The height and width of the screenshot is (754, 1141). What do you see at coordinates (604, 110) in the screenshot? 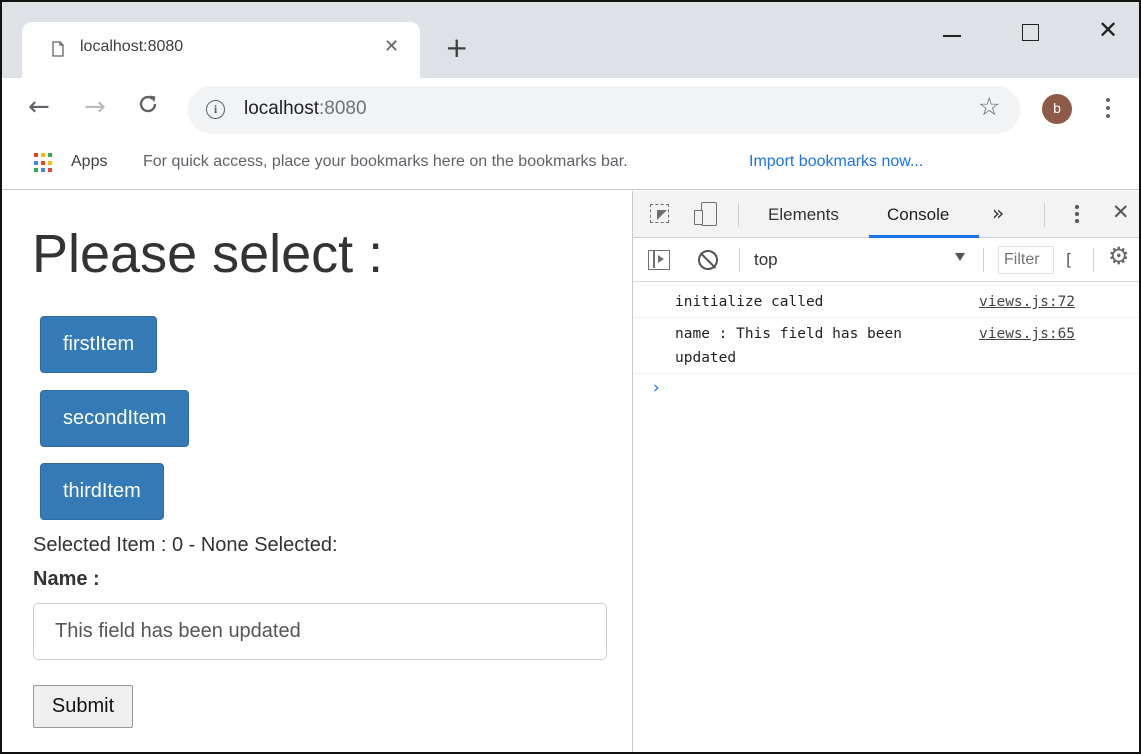
I see `address-bar: i localhost:8080 ☆` at bounding box center [604, 110].